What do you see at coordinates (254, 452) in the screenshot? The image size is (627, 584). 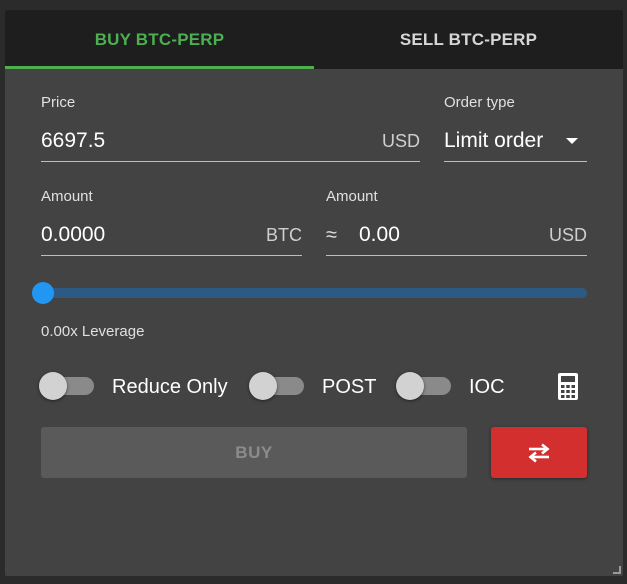 I see `buy-button: BUY` at bounding box center [254, 452].